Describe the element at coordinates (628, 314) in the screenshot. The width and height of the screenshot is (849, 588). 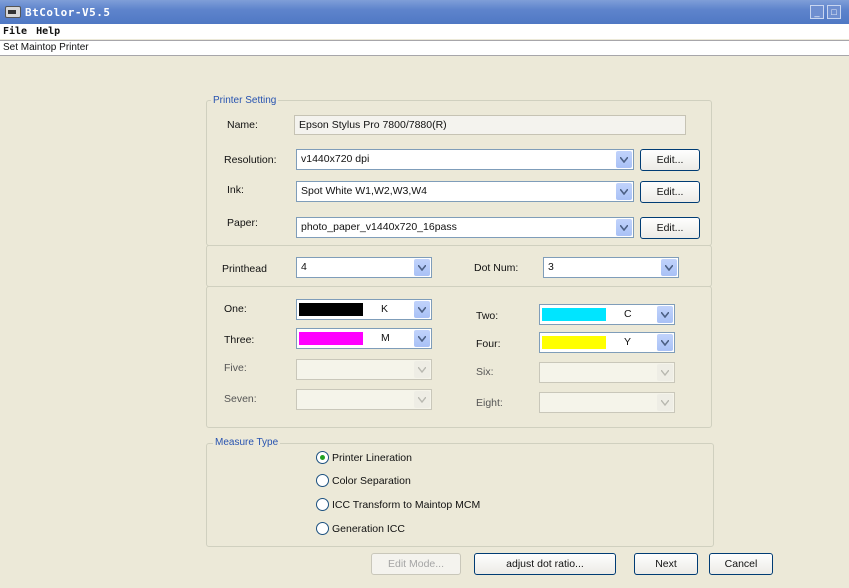
I see `channel-two-letter: C` at that location.